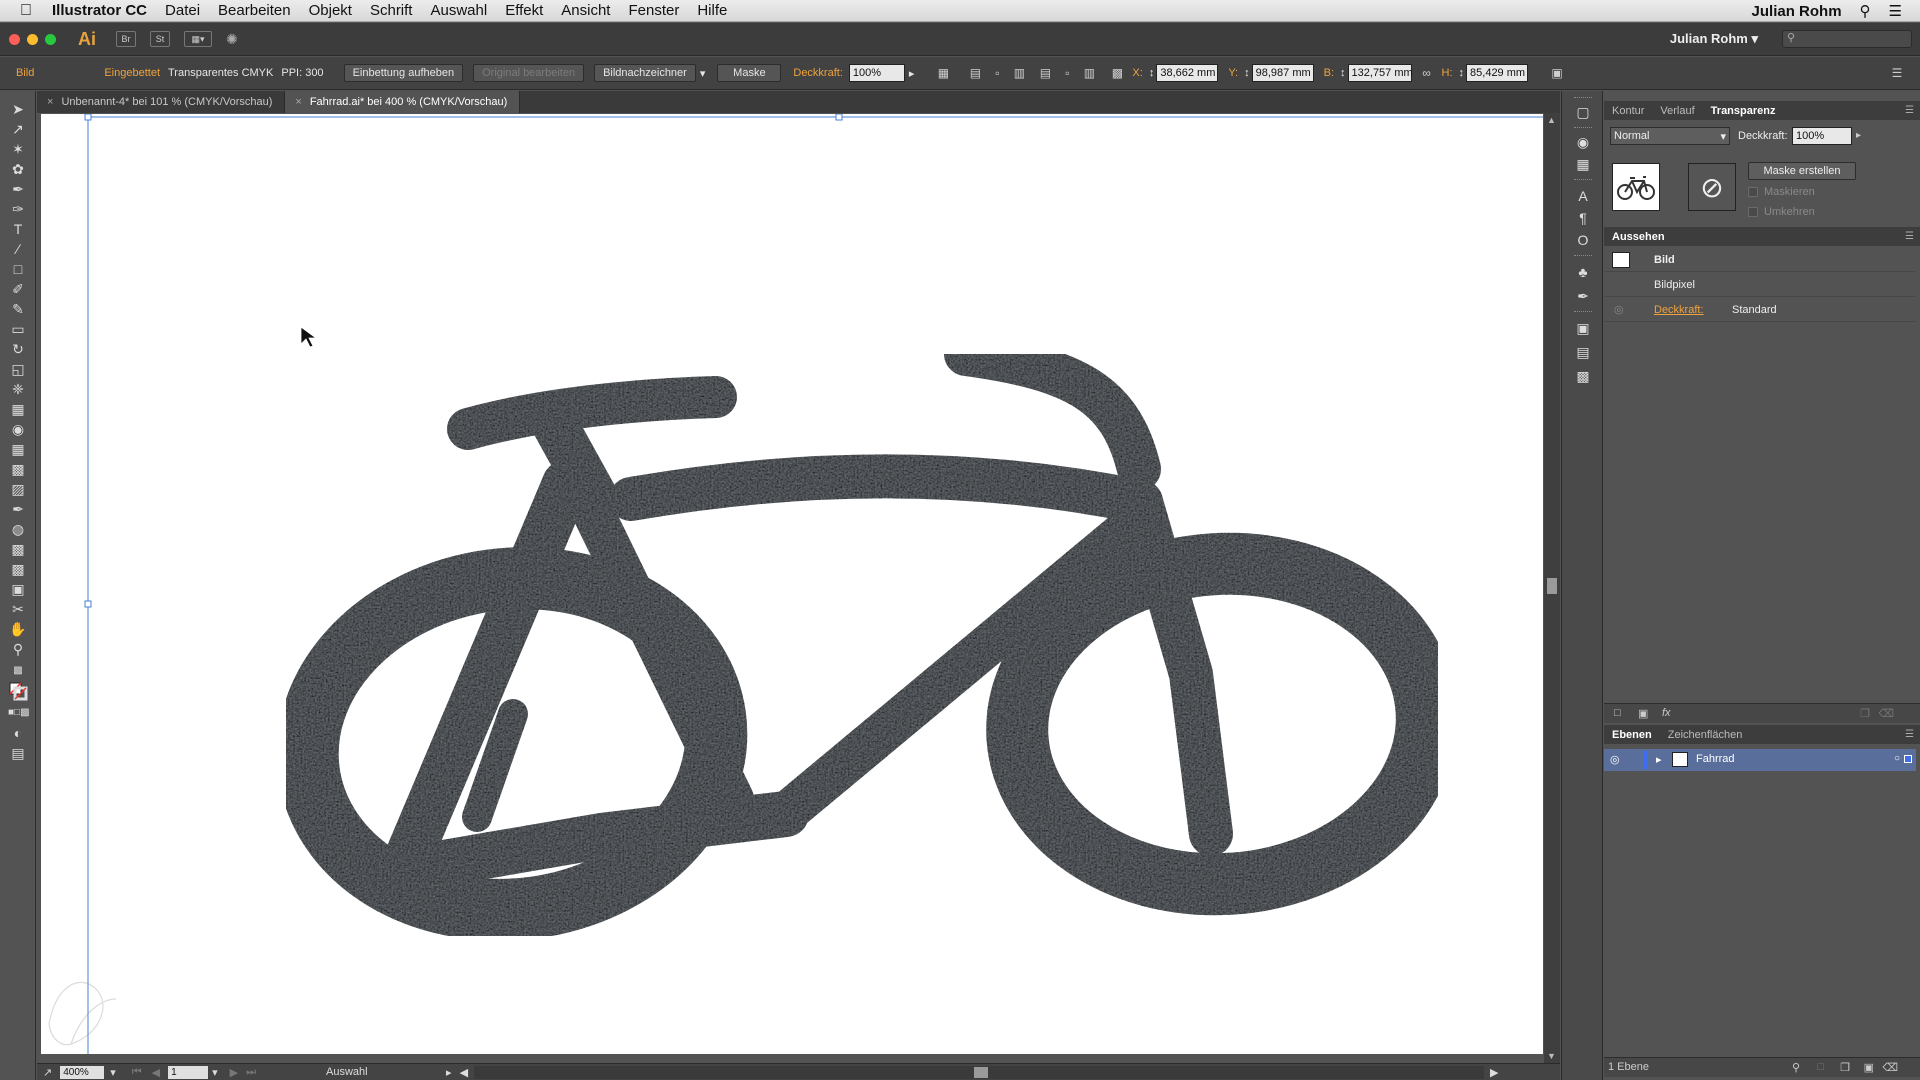  Describe the element at coordinates (18, 589) in the screenshot. I see `artboard-tool-icon: ▣` at that location.